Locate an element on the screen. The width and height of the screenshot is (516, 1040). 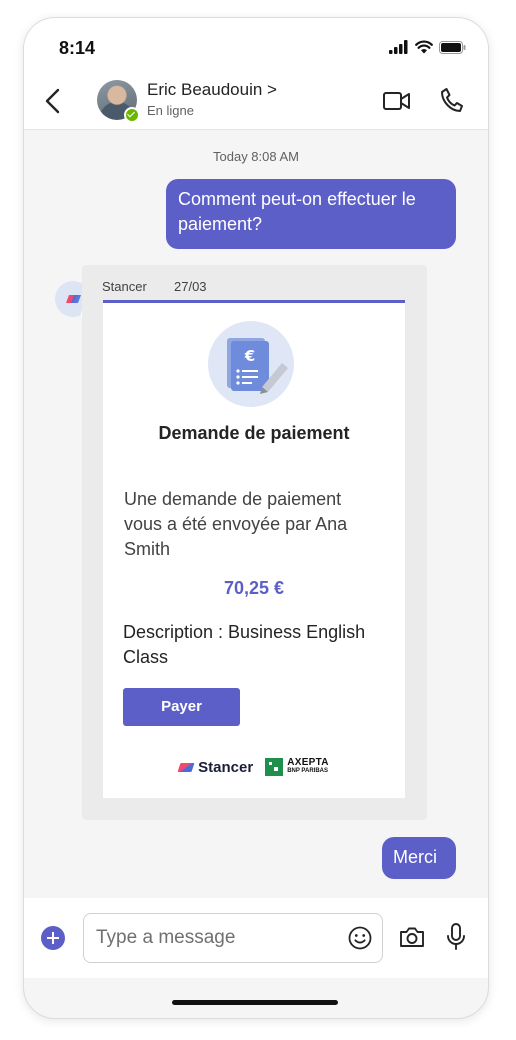
phone-call-icon is located at coordinates (451, 100).